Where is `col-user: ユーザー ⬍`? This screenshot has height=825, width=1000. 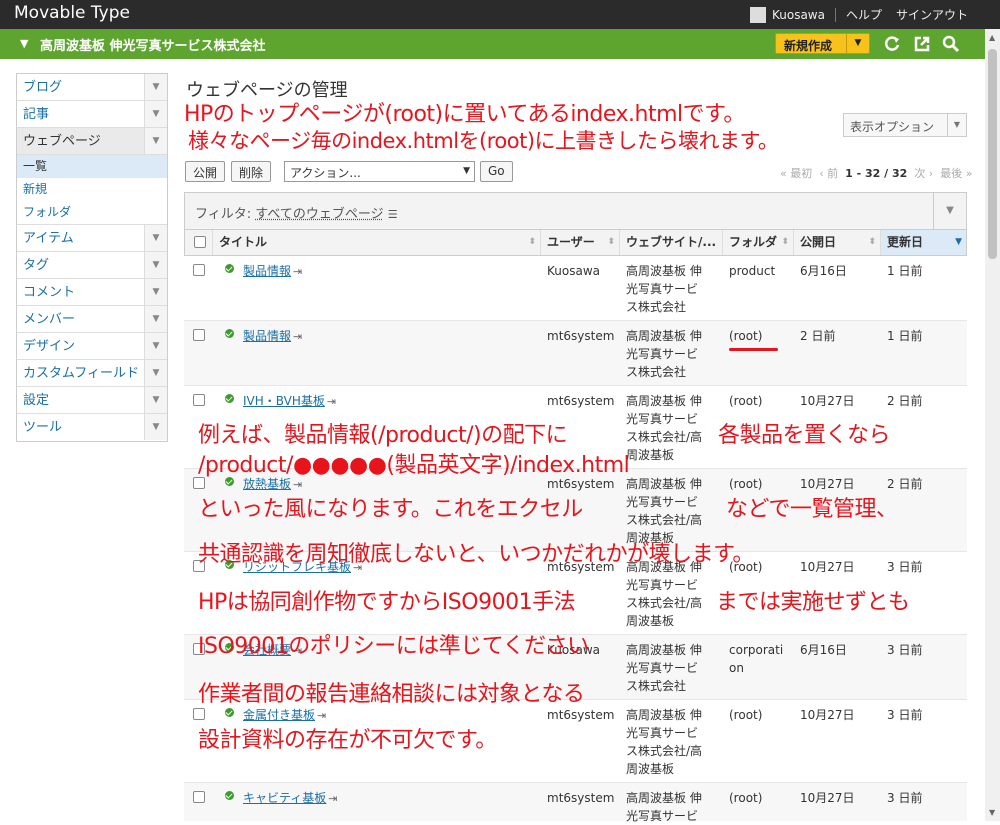
col-user: ユーザー ⬍ is located at coordinates (580, 242).